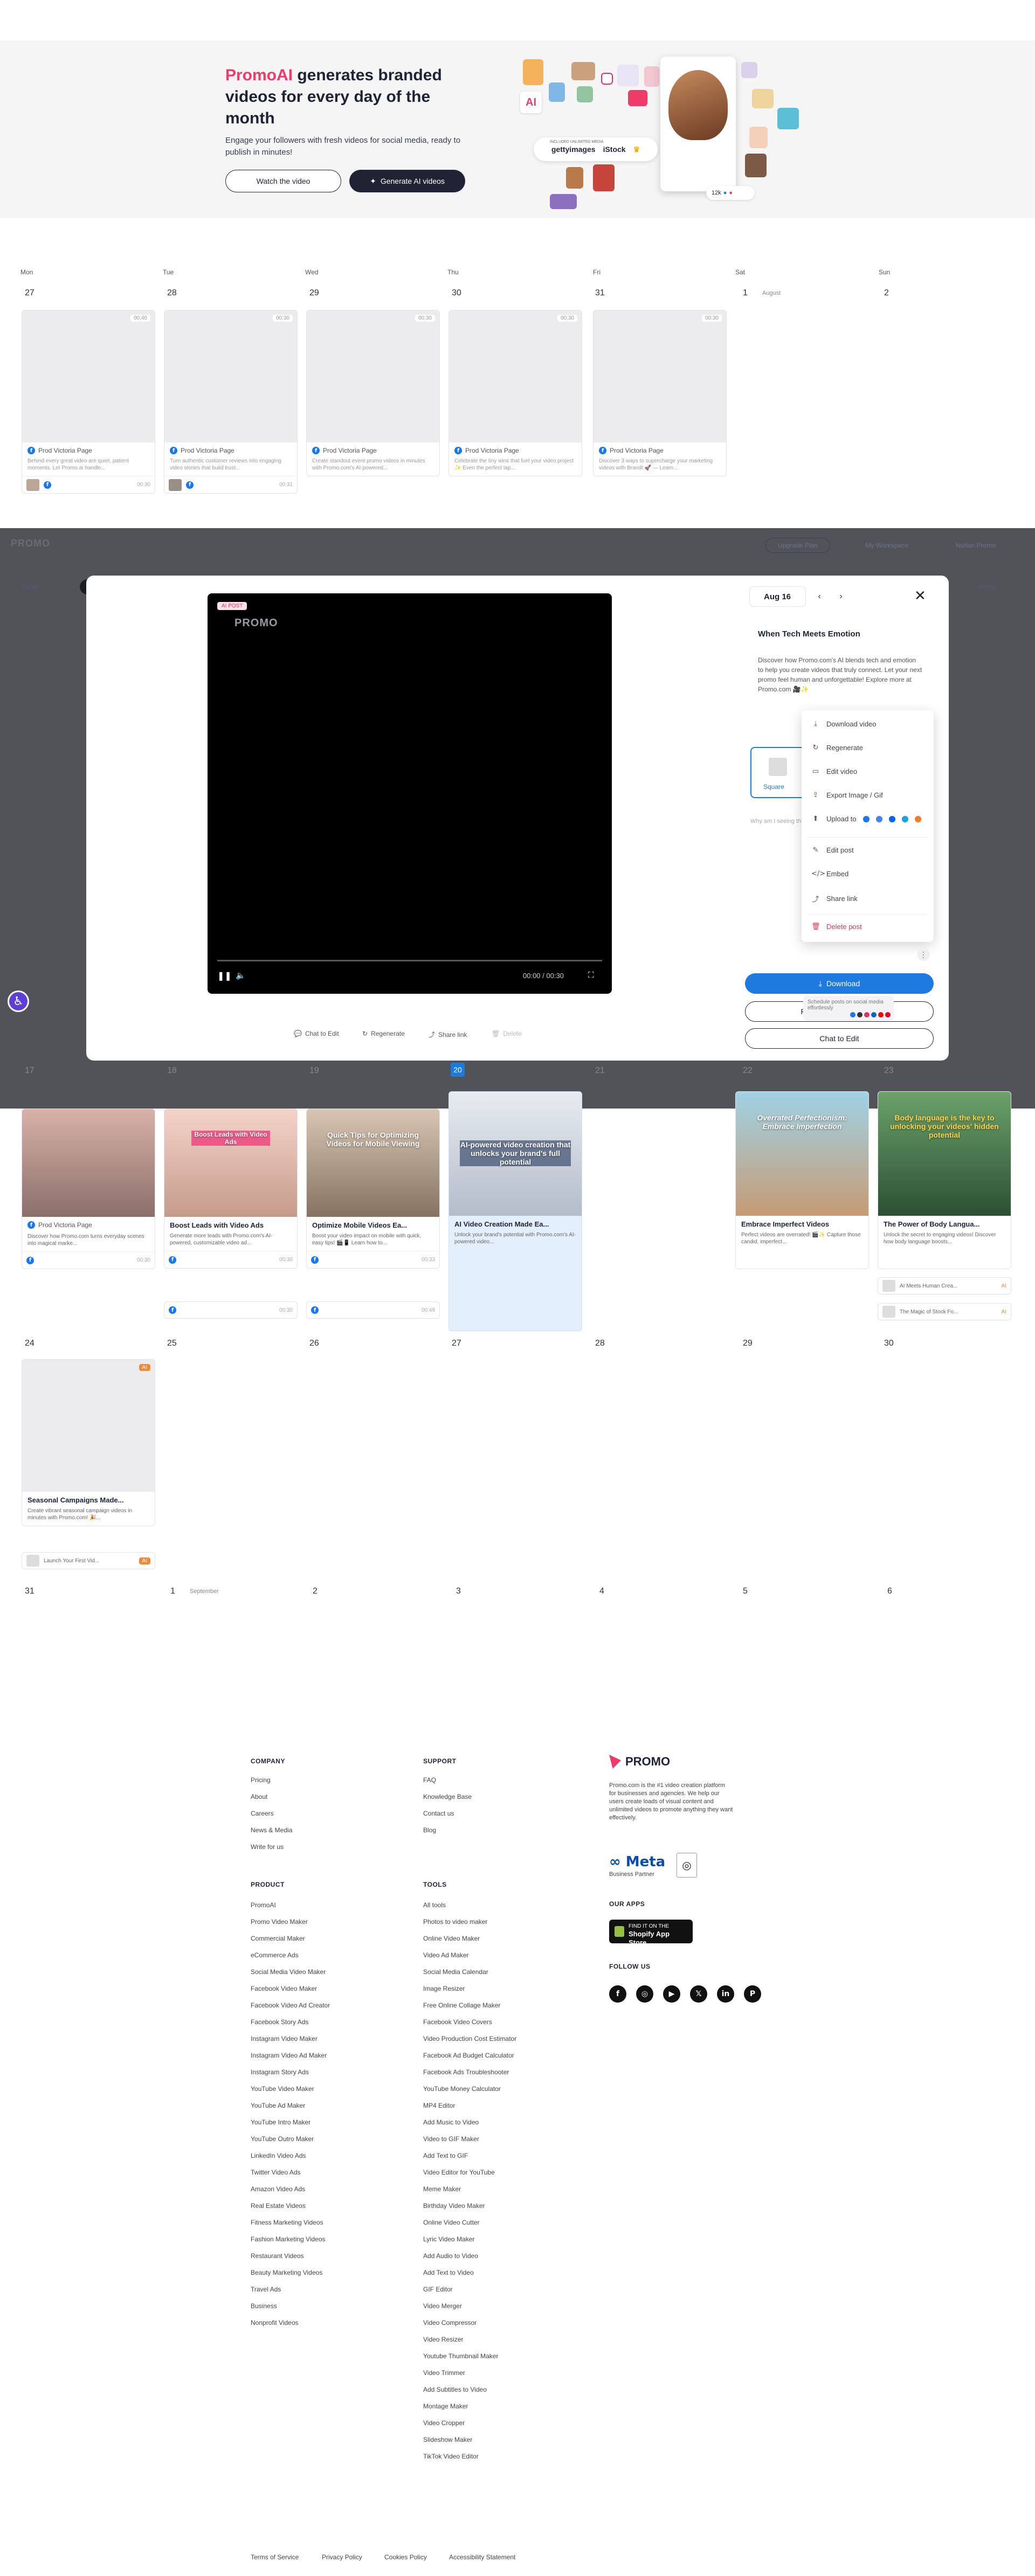 This screenshot has height=2576, width=1035. Describe the element at coordinates (843, 724) in the screenshot. I see `menu-download-video: ⤓ Download video` at that location.